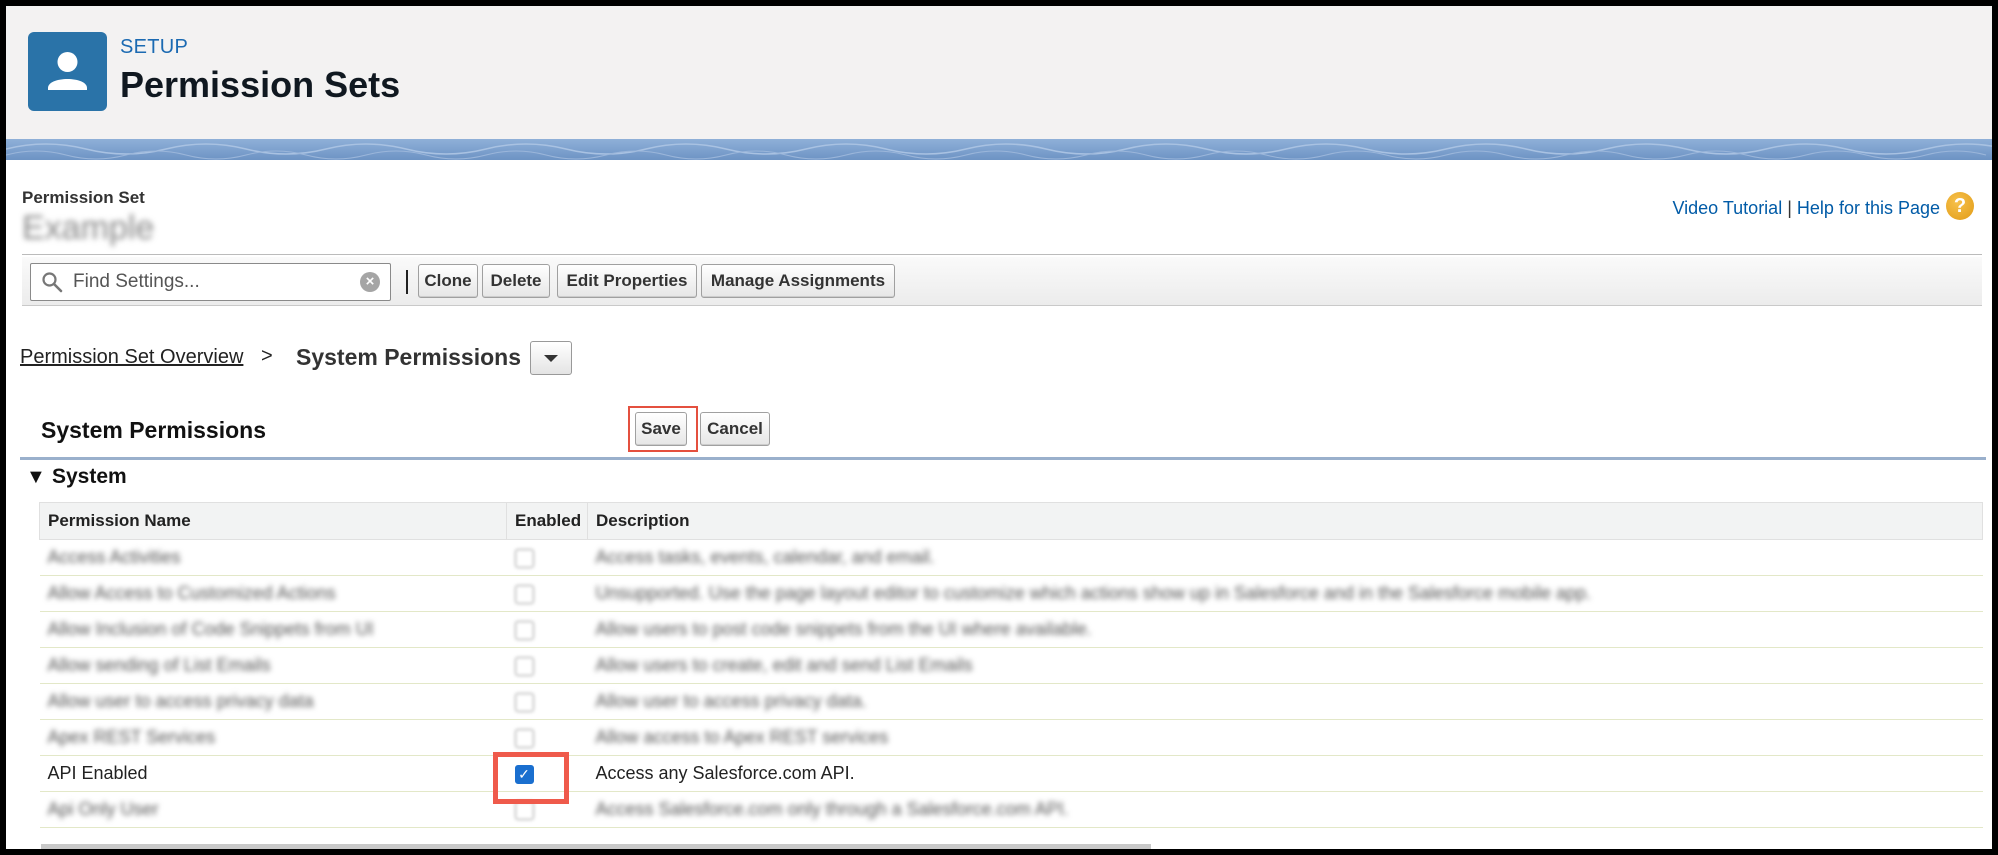 The height and width of the screenshot is (855, 1998). What do you see at coordinates (114, 557) in the screenshot?
I see `permission-name: Access Activities` at bounding box center [114, 557].